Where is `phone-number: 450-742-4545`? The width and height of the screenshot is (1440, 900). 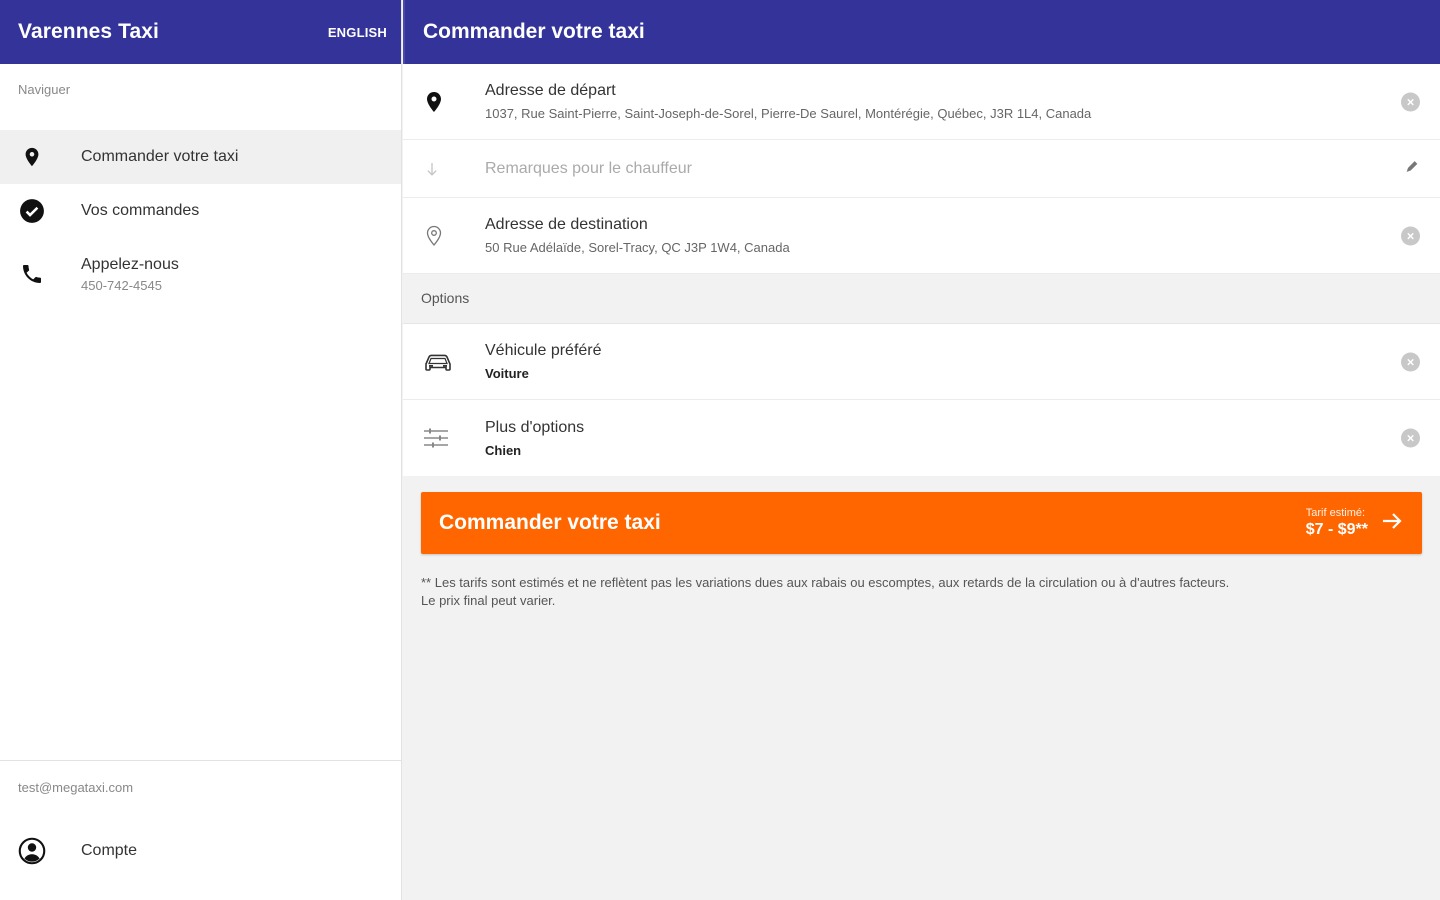
phone-number: 450-742-4545 is located at coordinates (121, 285).